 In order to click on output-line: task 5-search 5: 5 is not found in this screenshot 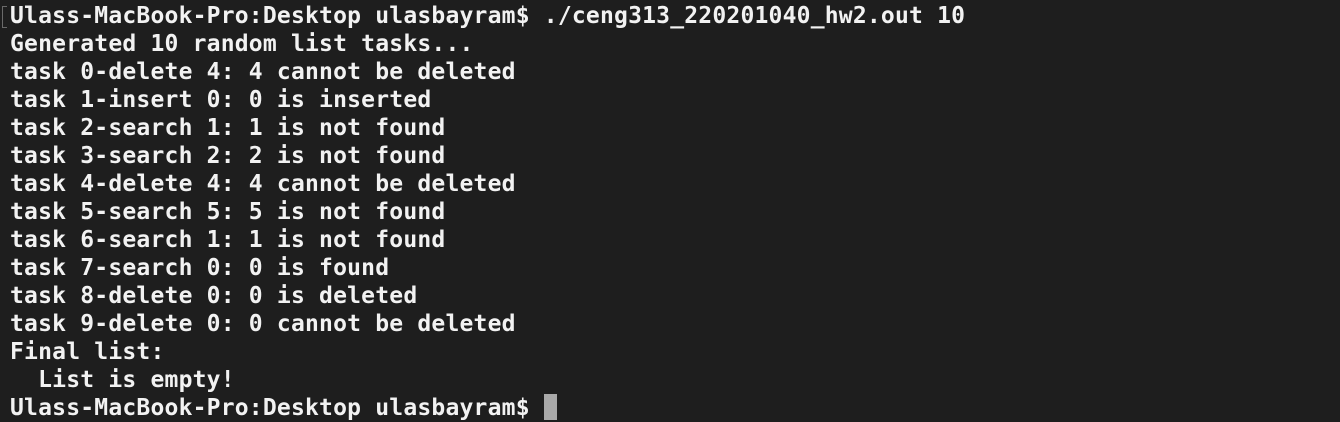, I will do `click(228, 212)`.